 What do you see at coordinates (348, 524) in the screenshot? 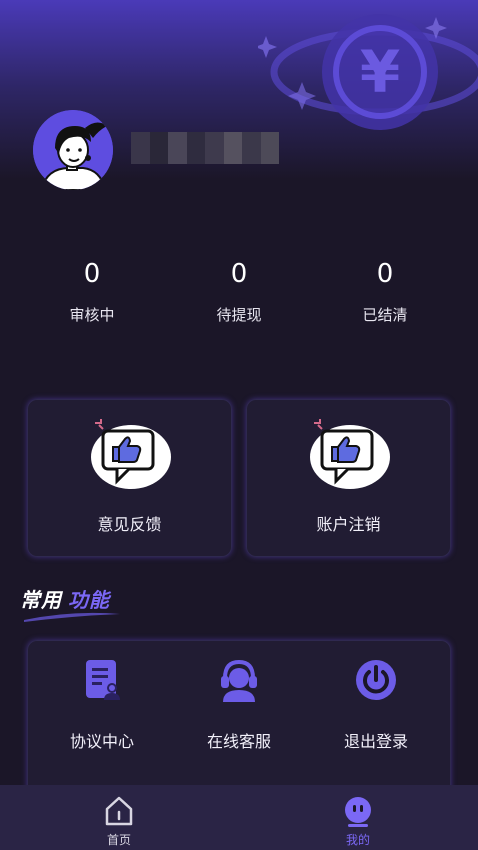
I see `account-cancel-label: 账户注销` at bounding box center [348, 524].